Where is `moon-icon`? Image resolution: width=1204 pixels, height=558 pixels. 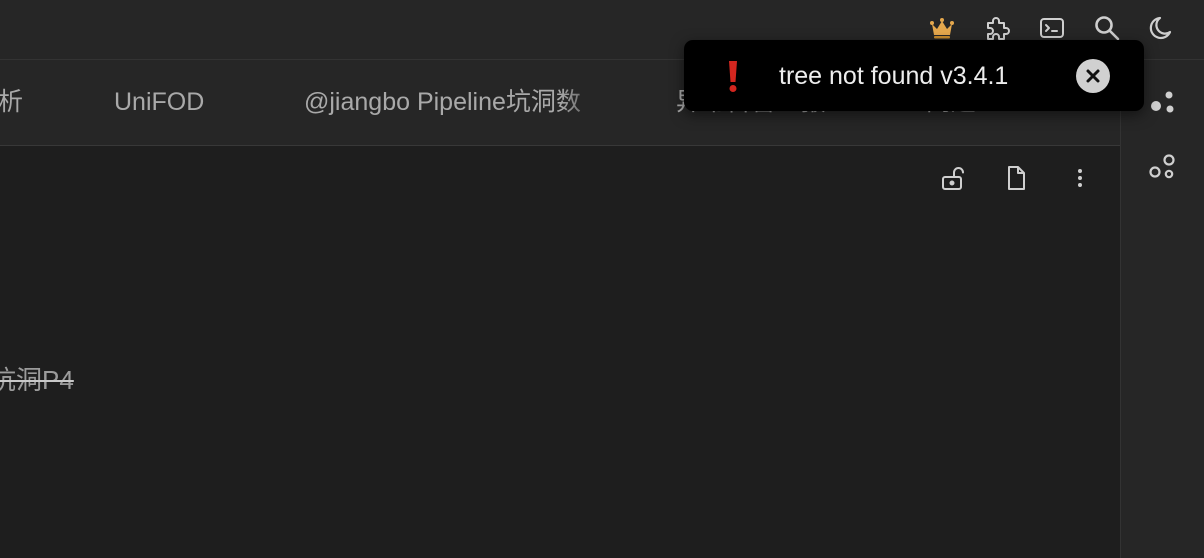 moon-icon is located at coordinates (1162, 28).